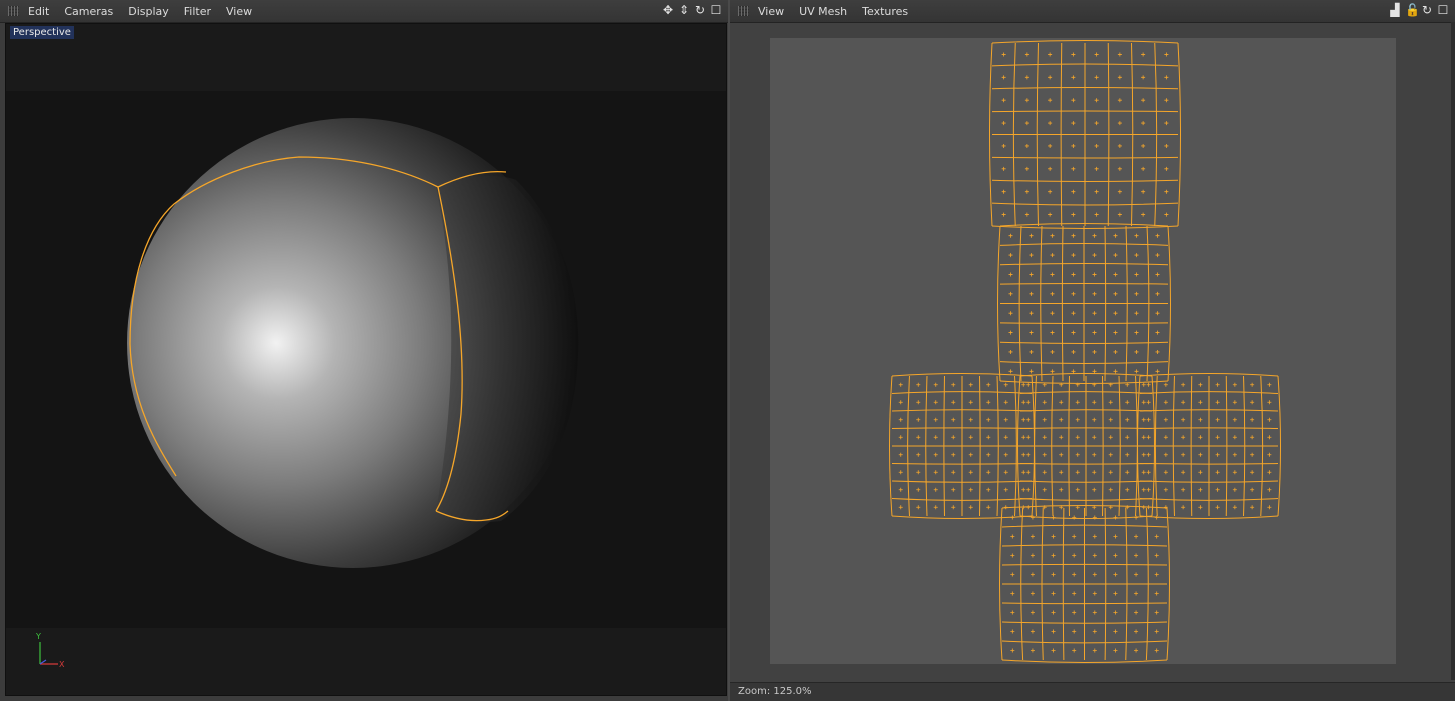  What do you see at coordinates (1092, 11) in the screenshot?
I see `right-menubar: View UV Mesh Textures ▟ 🔓 ↻ ☐` at bounding box center [1092, 11].